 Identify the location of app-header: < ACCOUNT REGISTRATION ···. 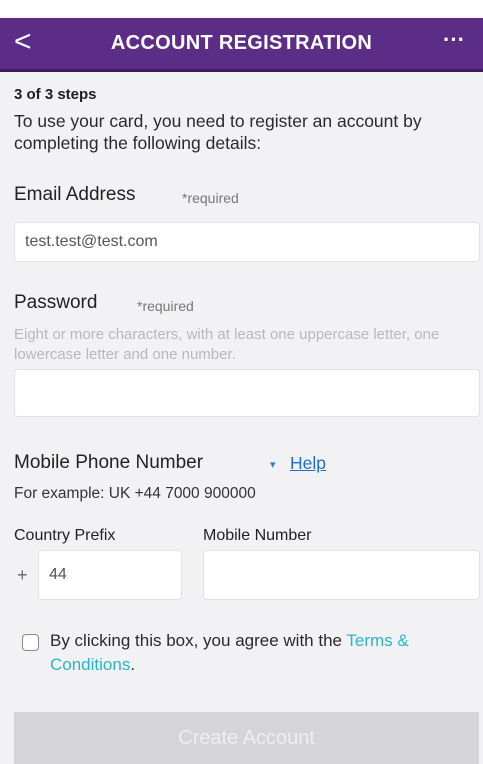
(241, 40).